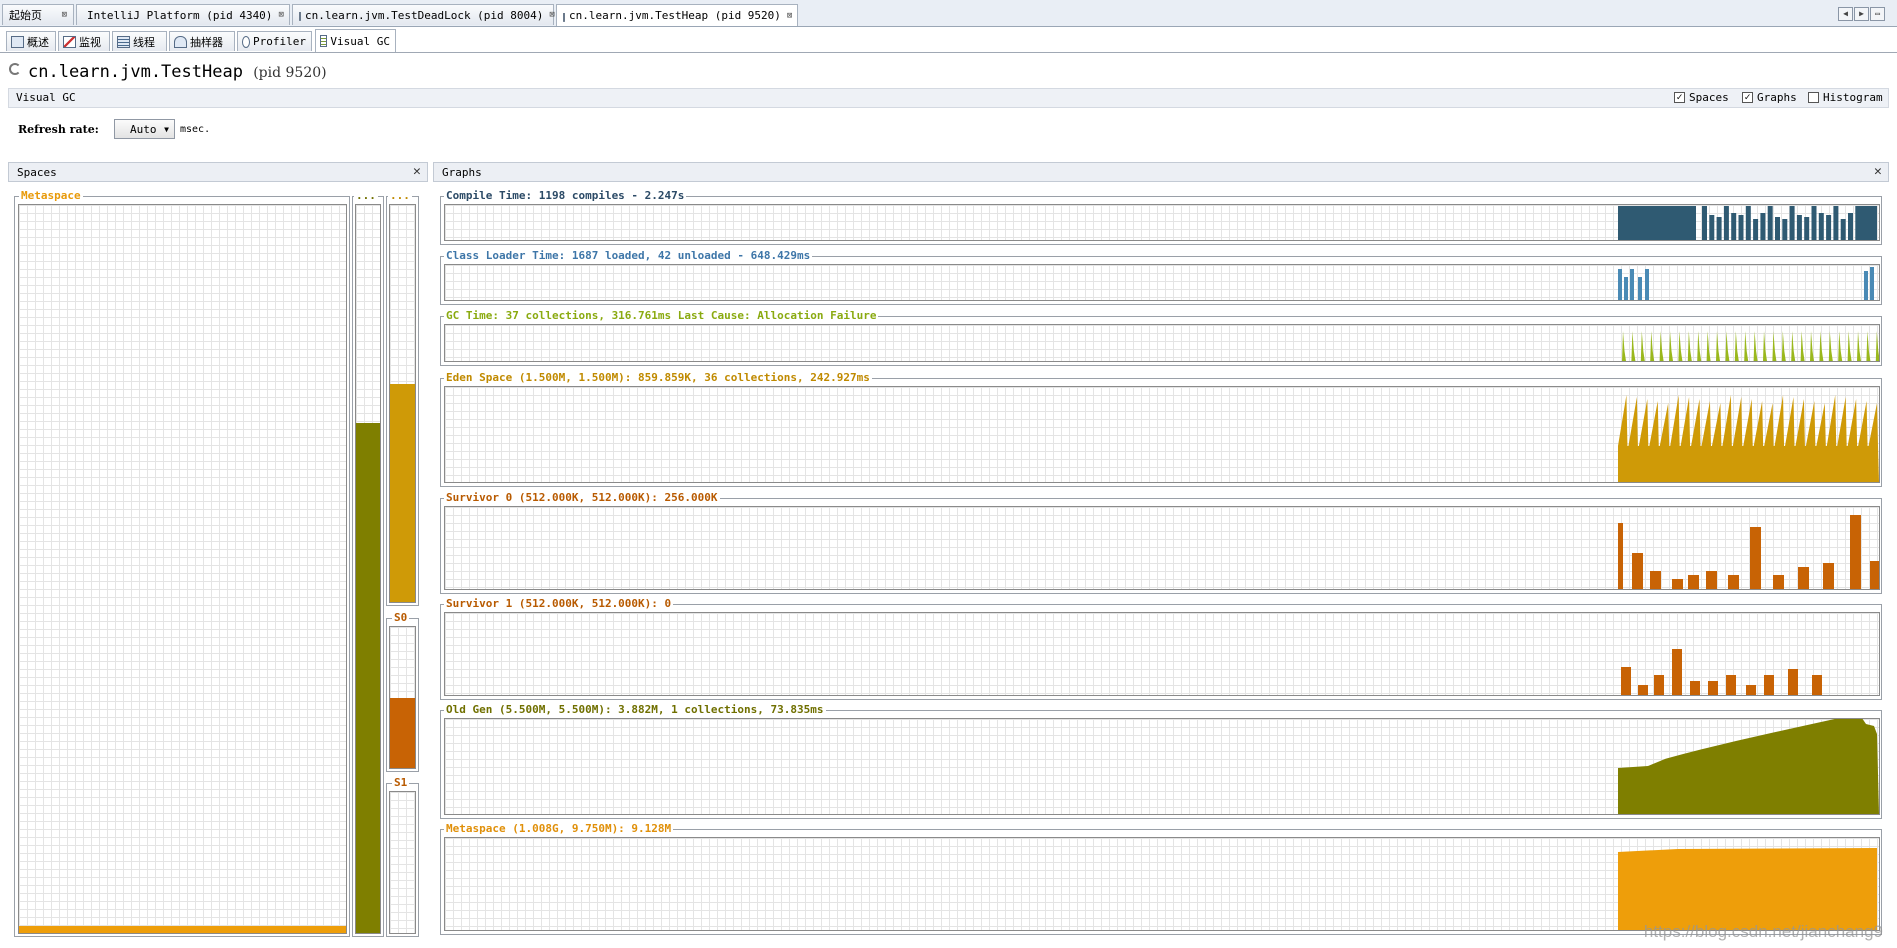 Image resolution: width=1897 pixels, height=948 pixels. What do you see at coordinates (1162, 654) in the screenshot?
I see `s1-graph-plot` at bounding box center [1162, 654].